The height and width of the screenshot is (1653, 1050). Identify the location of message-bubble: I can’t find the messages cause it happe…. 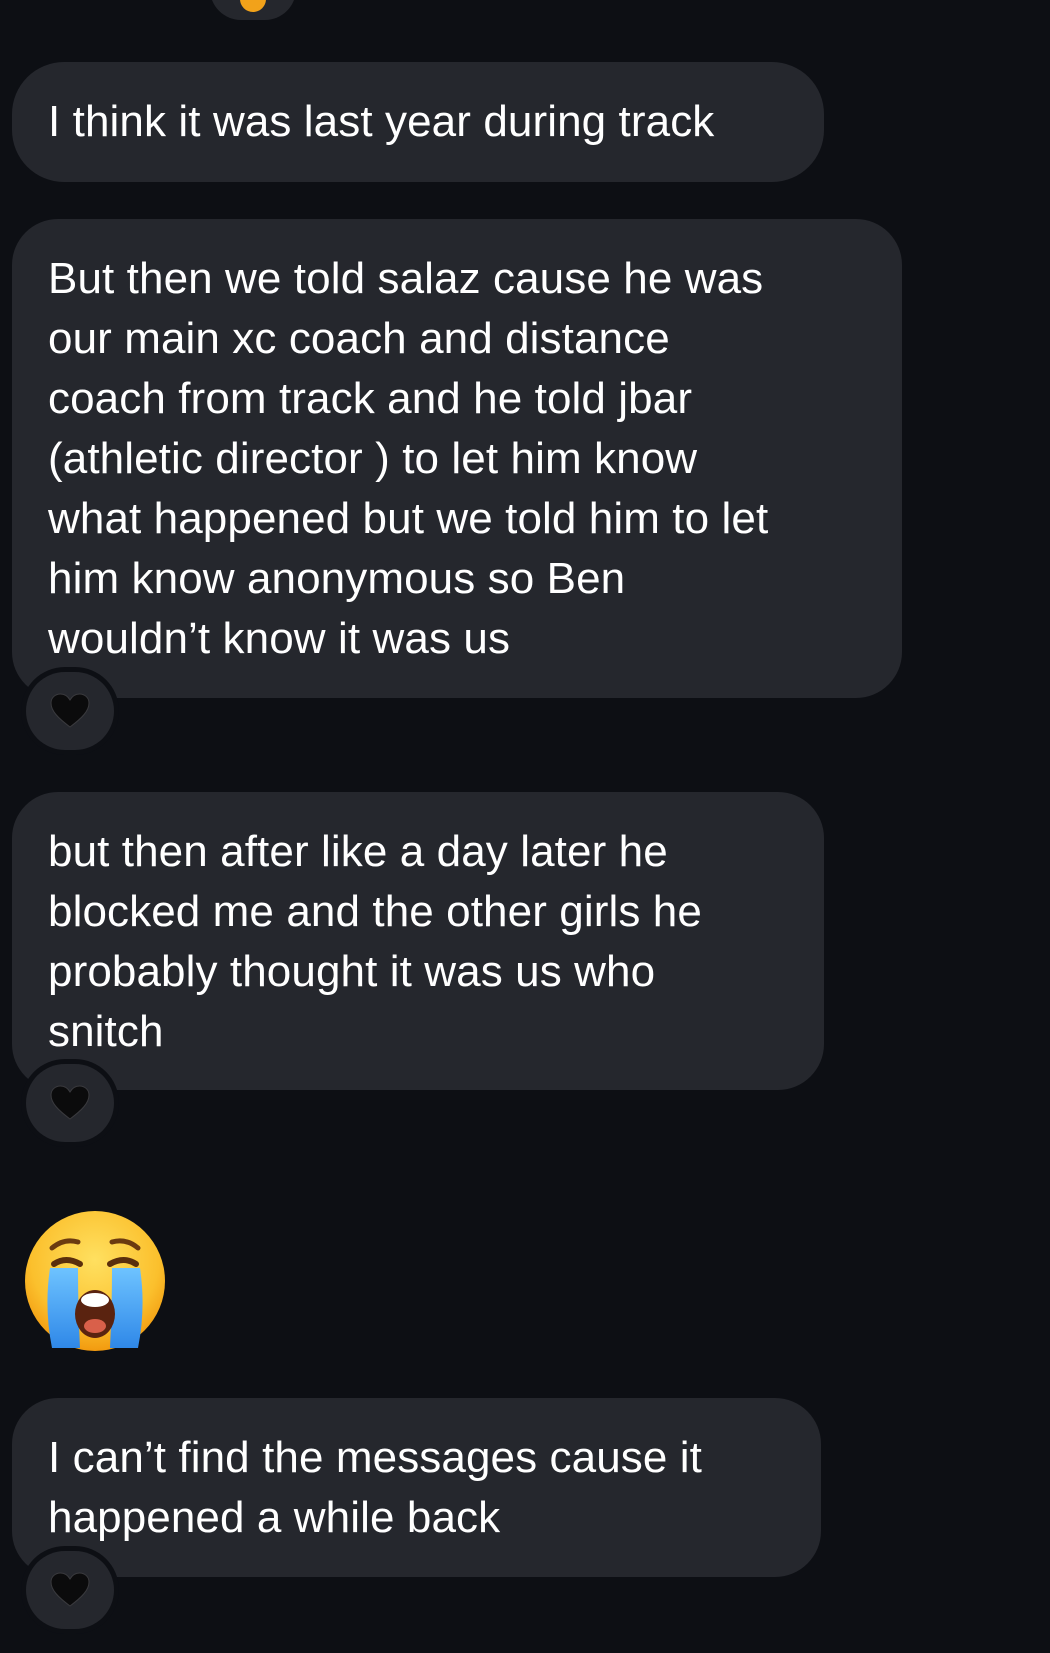
(416, 1487).